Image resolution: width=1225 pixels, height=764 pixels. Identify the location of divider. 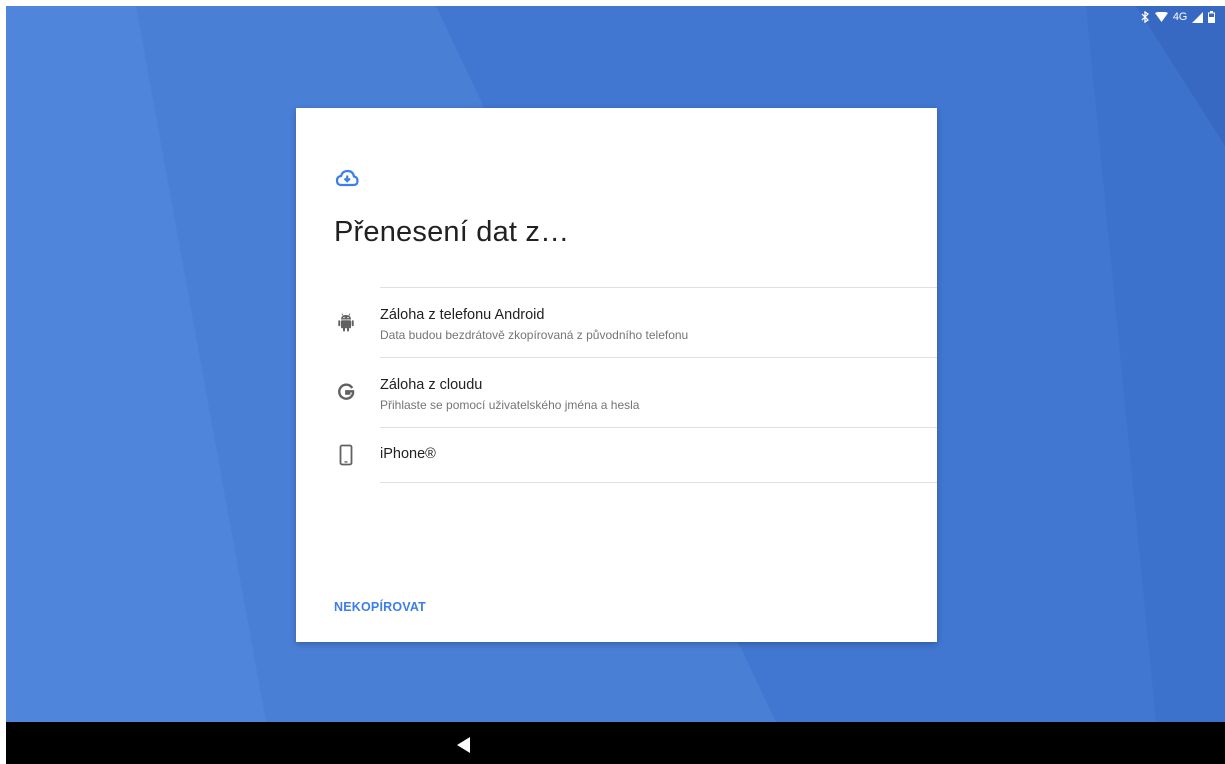
(658, 482).